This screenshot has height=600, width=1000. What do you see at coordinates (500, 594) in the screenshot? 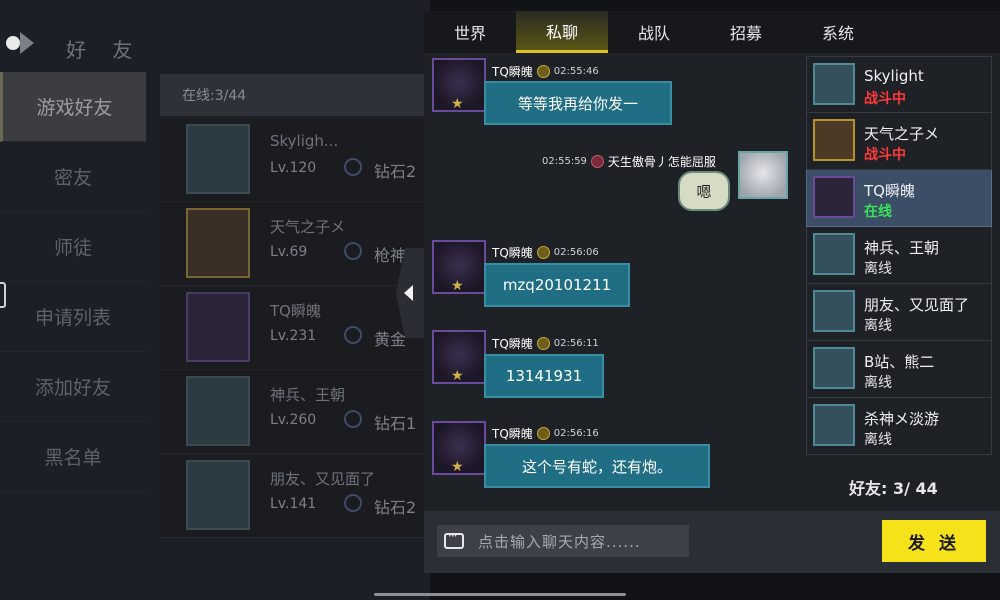
I see `home-indicator` at bounding box center [500, 594].